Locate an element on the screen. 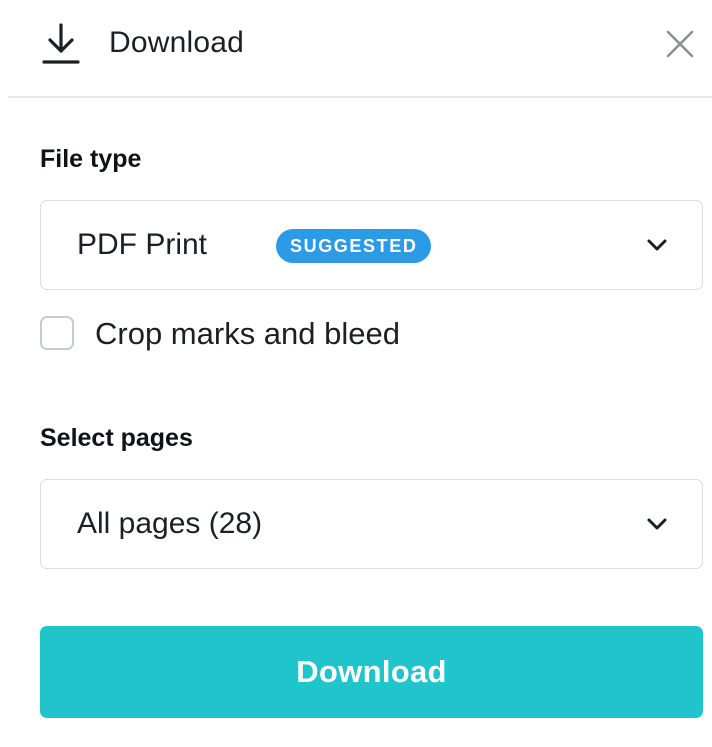 The width and height of the screenshot is (712, 747). select-pages-value: All pages (28) is located at coordinates (170, 523).